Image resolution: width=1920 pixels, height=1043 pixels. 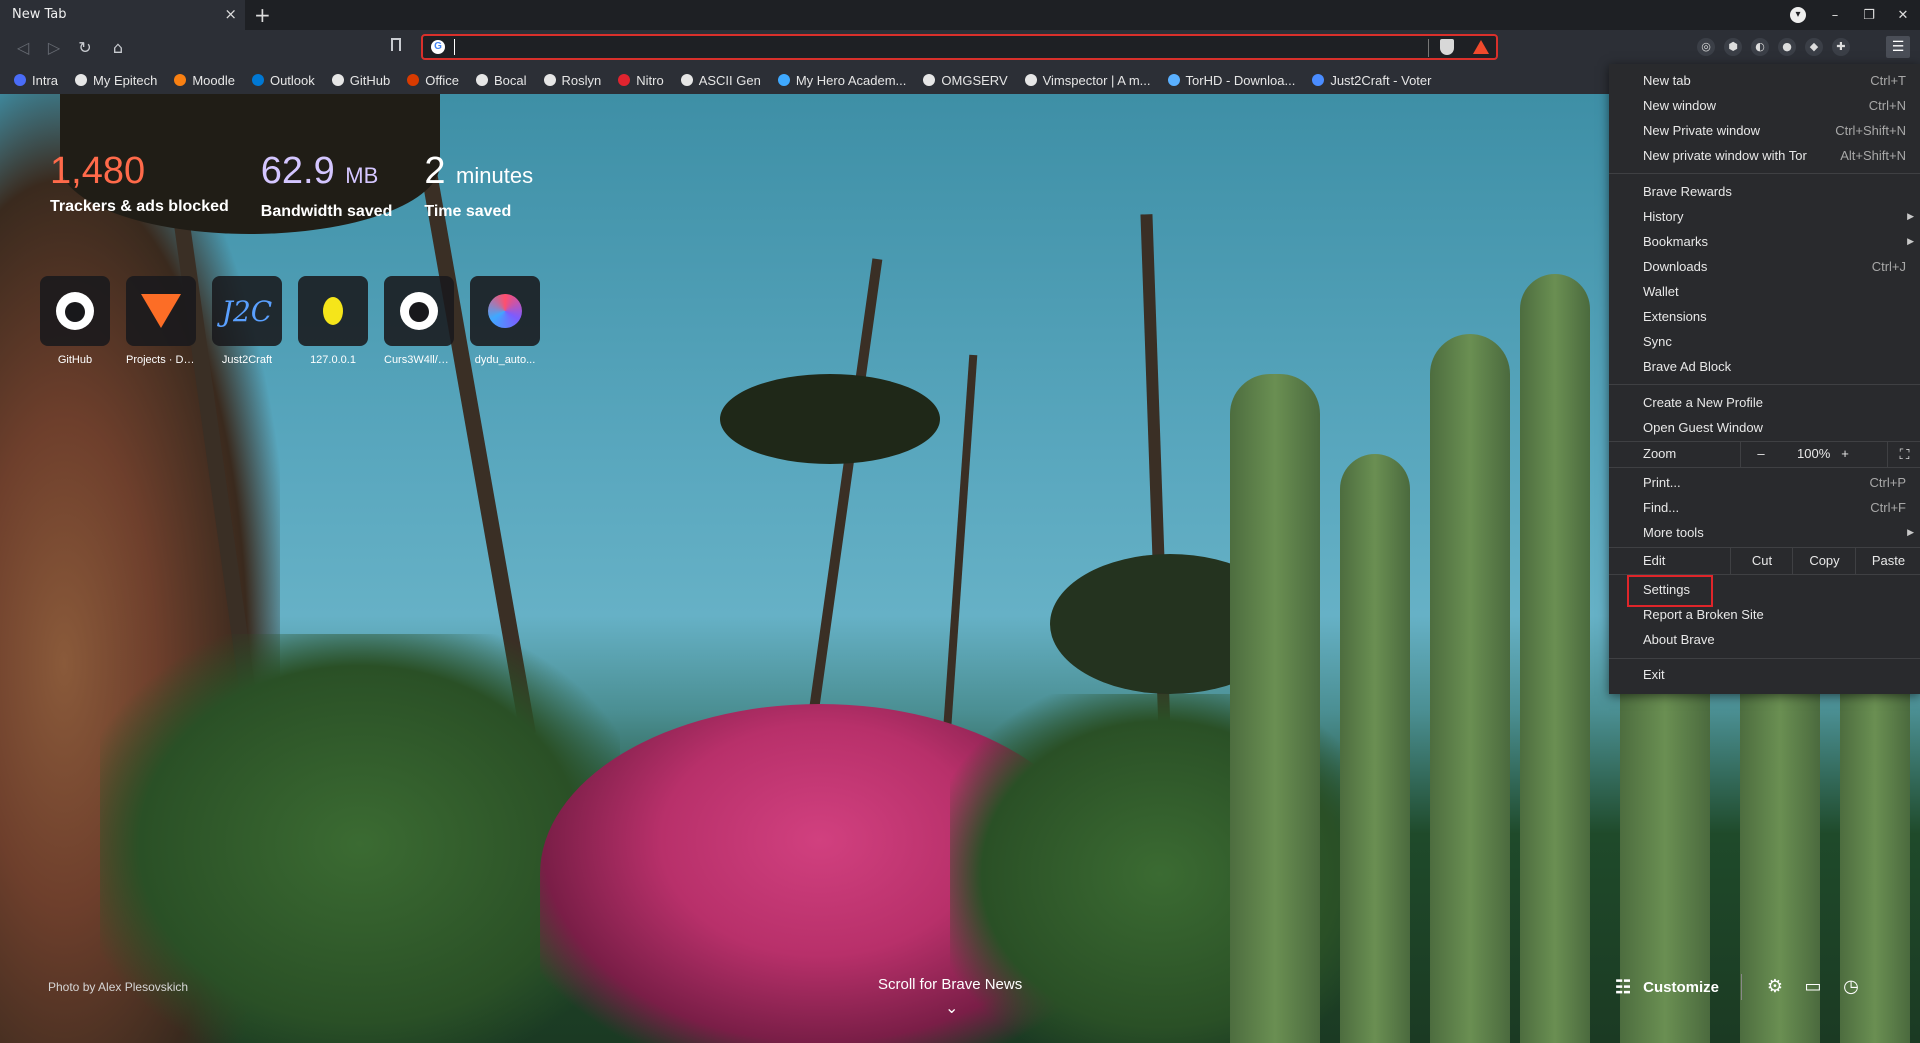 I want to click on menu-shortcut: Alt+Shift+N, so click(x=1873, y=155).